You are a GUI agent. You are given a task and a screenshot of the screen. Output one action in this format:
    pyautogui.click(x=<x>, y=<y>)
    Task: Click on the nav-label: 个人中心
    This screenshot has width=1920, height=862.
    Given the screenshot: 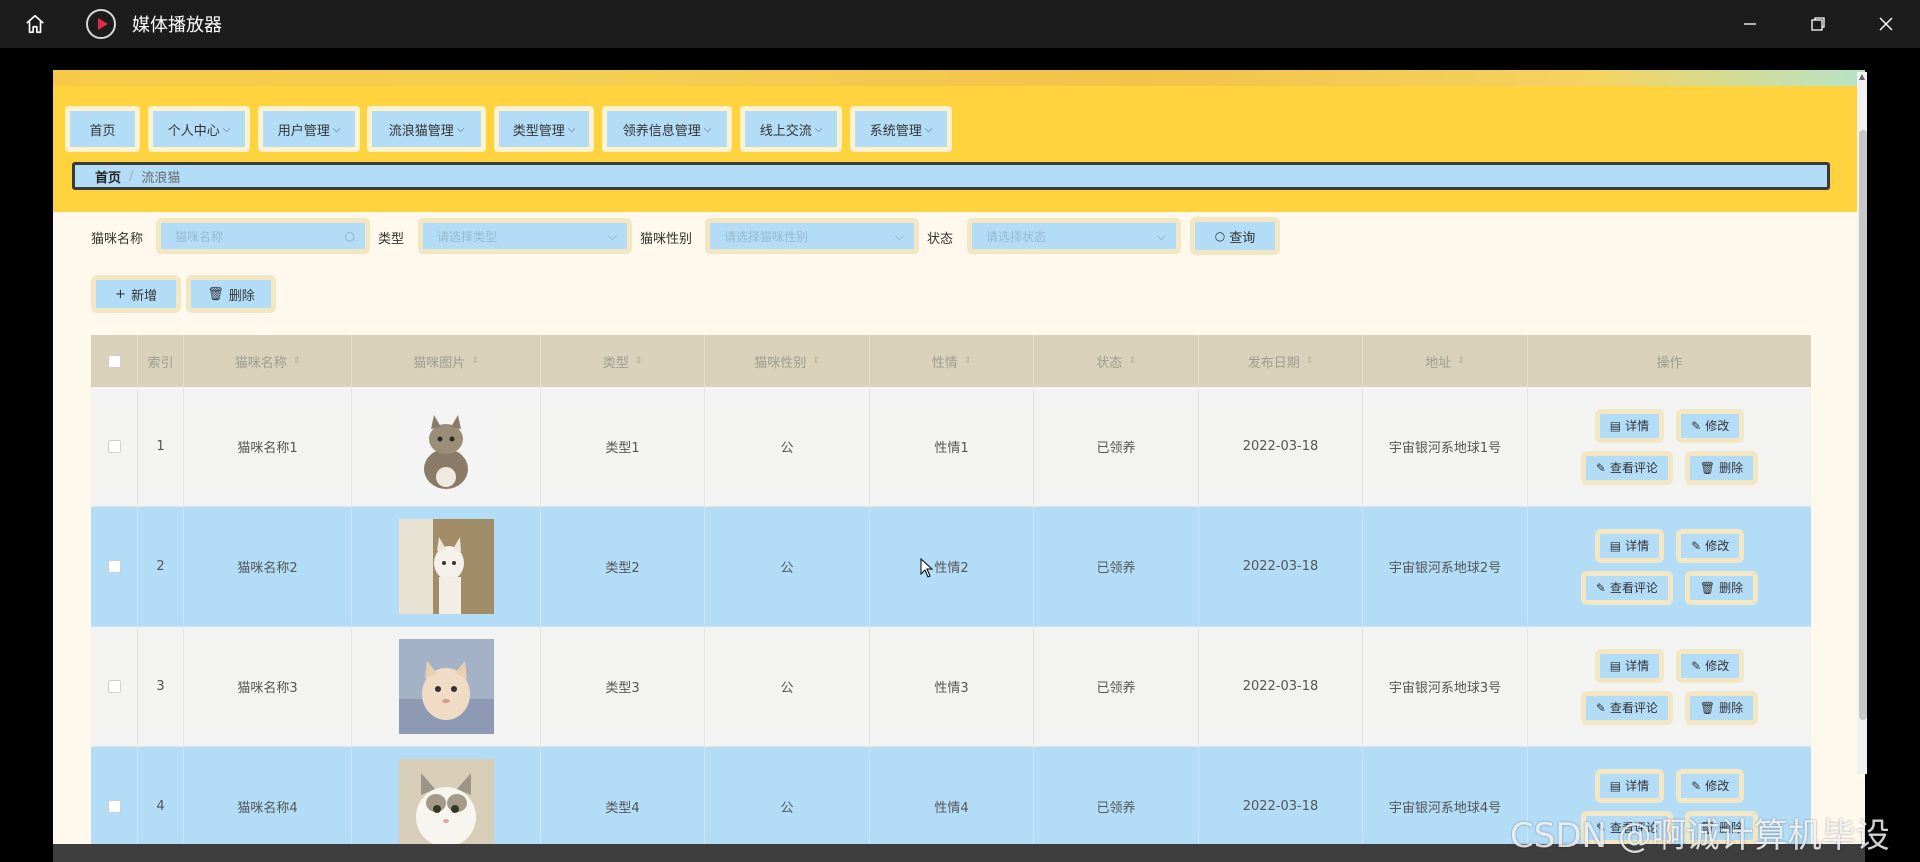 What is the action you would take?
    pyautogui.click(x=193, y=131)
    